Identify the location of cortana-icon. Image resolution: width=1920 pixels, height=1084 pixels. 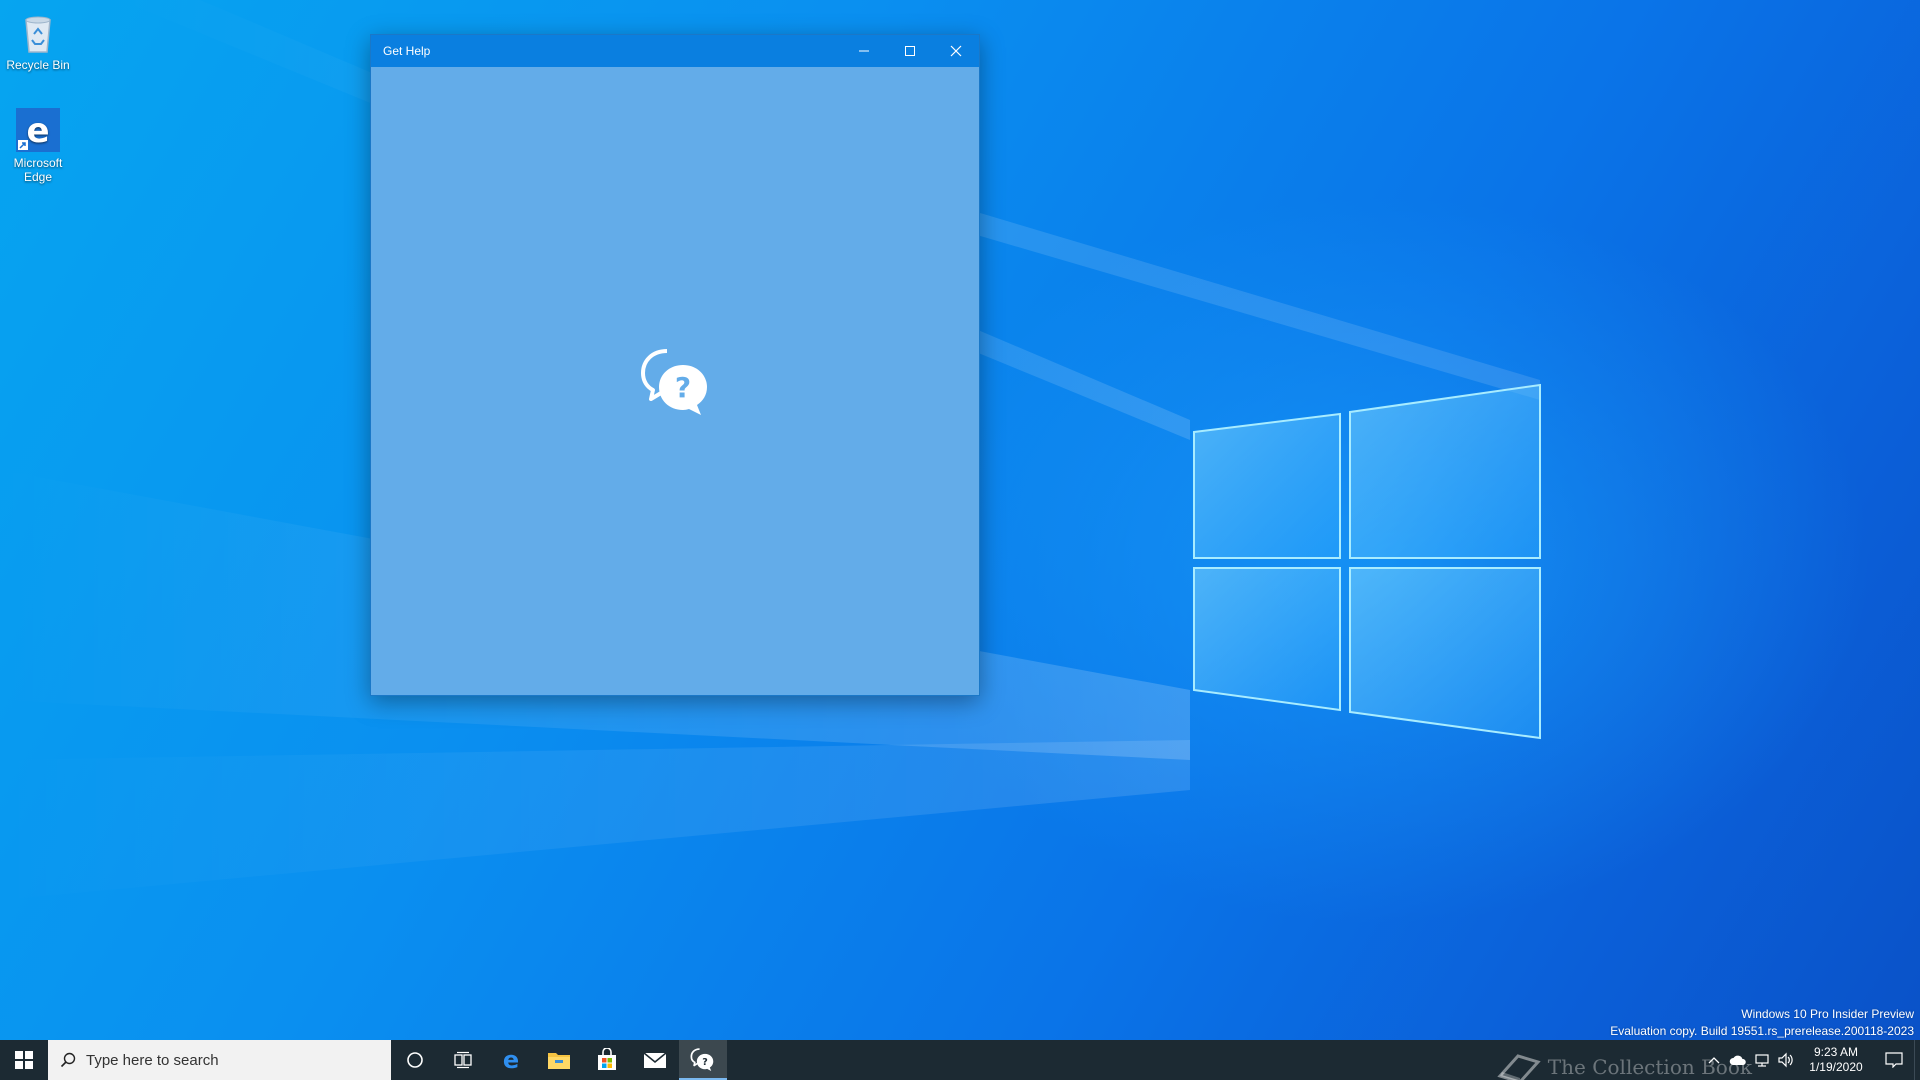
(415, 1060).